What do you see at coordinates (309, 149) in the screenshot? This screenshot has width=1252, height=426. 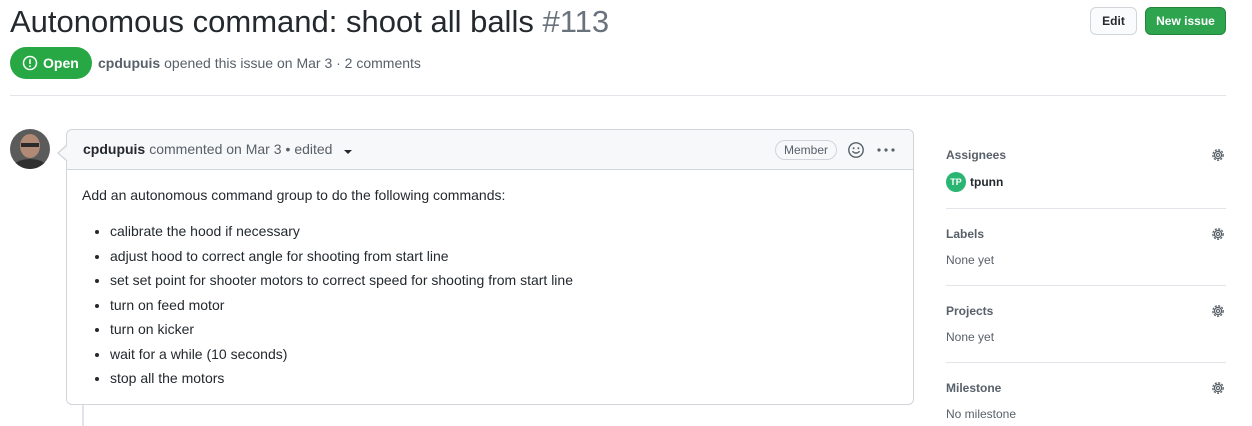 I see `edited-label: • edited` at bounding box center [309, 149].